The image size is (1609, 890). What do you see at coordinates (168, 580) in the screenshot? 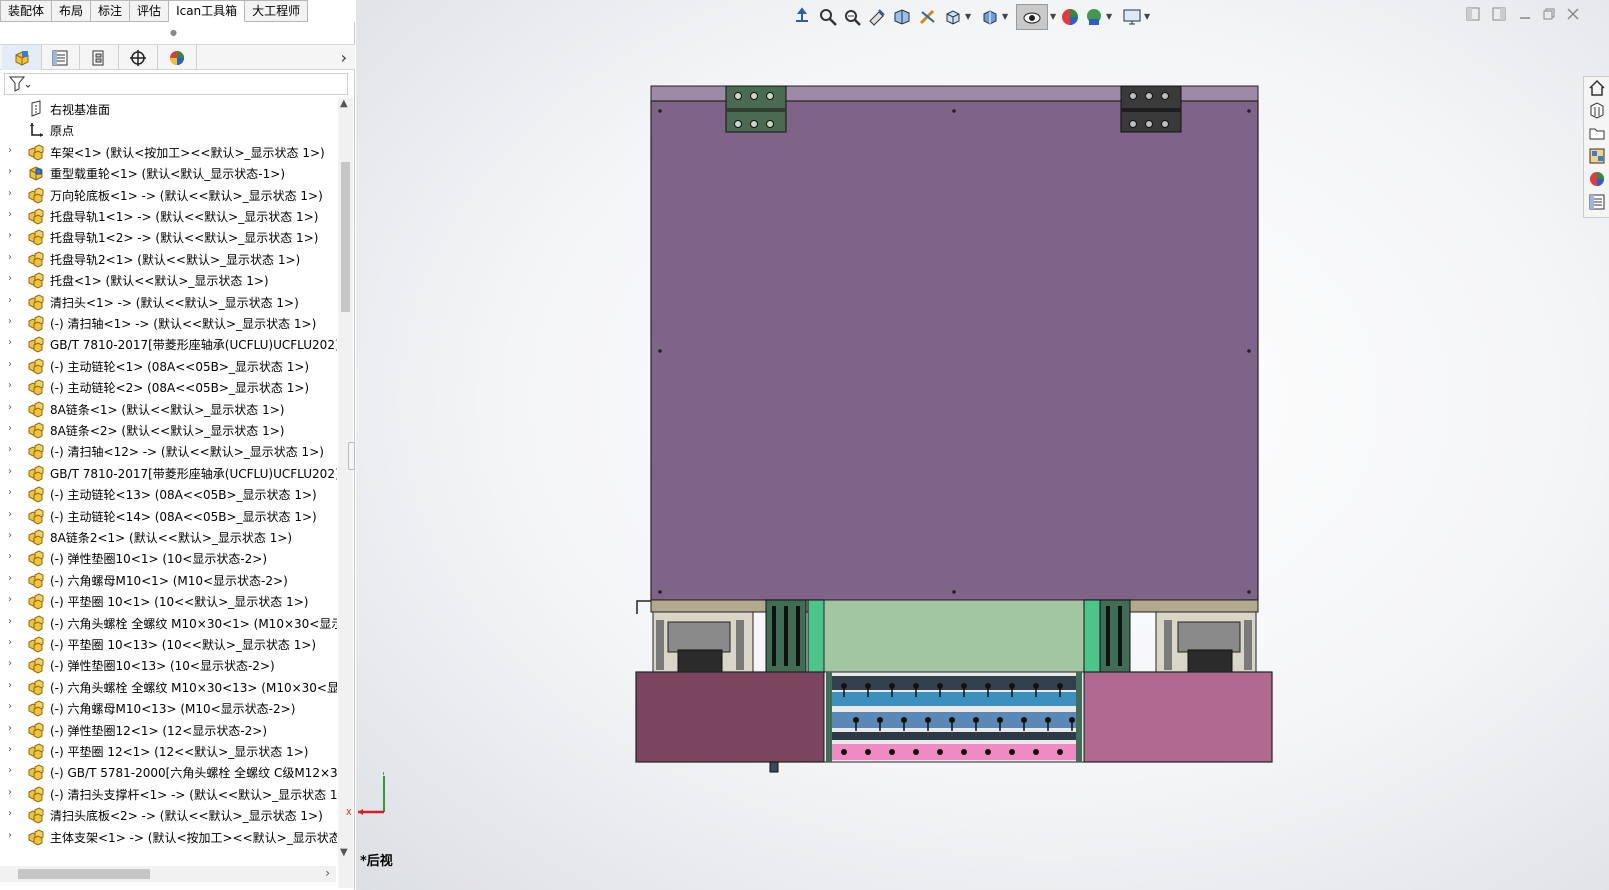
I see `tree-item: › (-) 六角螺母M10<1> (M10<显示状态-2>)` at bounding box center [168, 580].